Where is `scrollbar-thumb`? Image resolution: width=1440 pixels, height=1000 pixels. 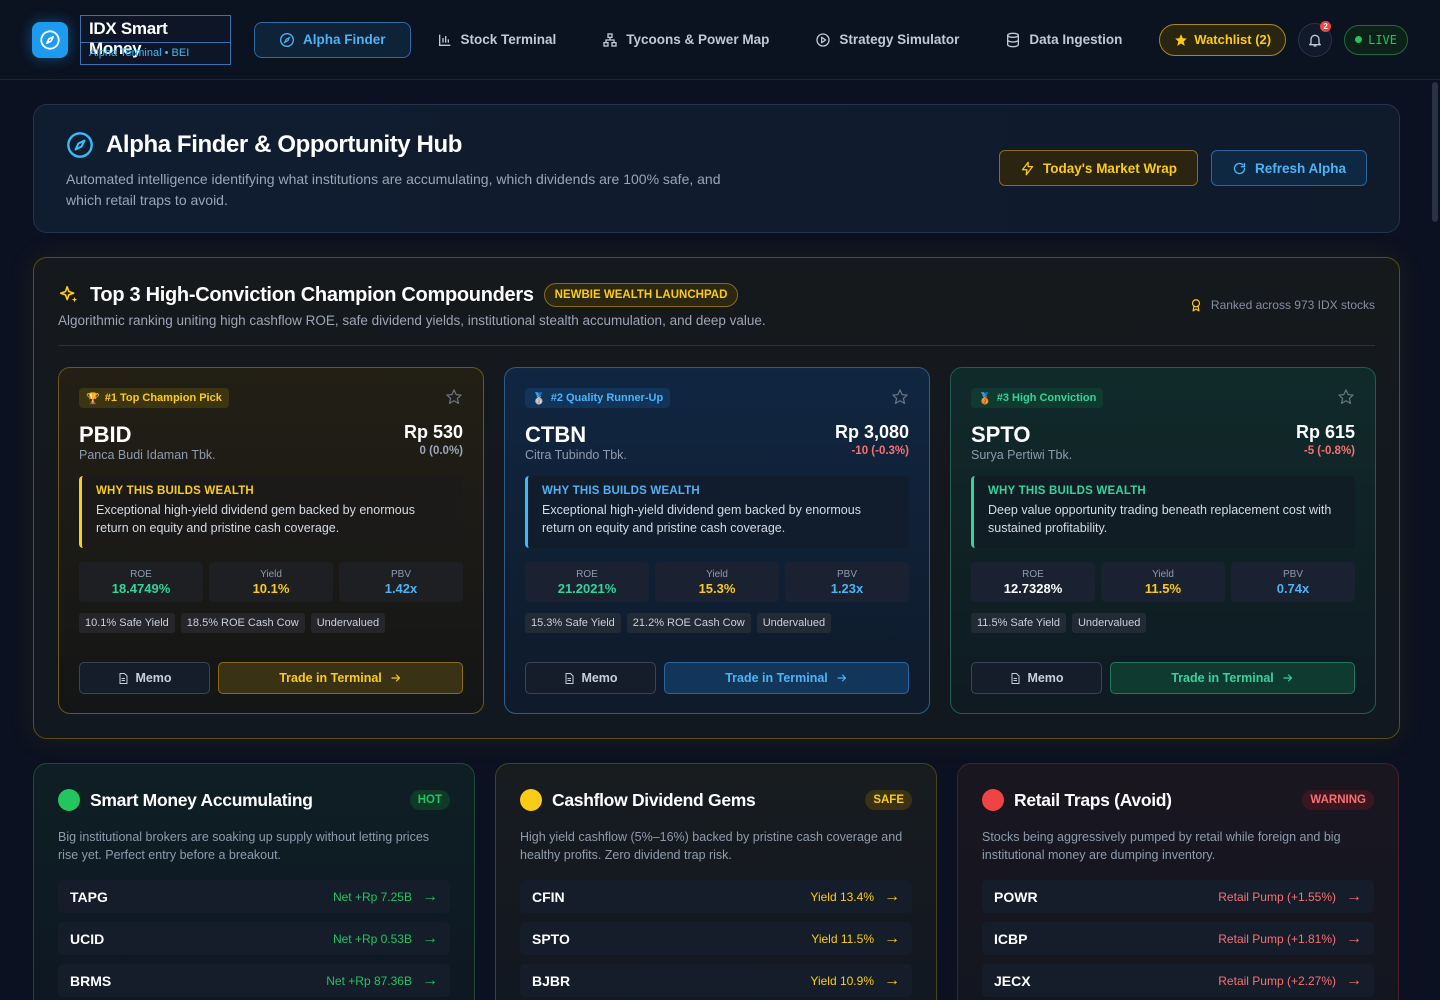 scrollbar-thumb is located at coordinates (1435, 152).